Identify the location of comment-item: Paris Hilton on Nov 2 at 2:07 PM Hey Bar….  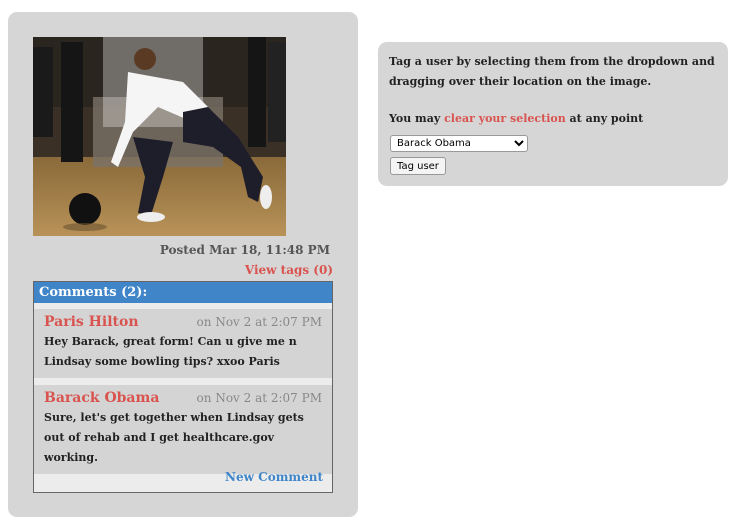
(183, 343).